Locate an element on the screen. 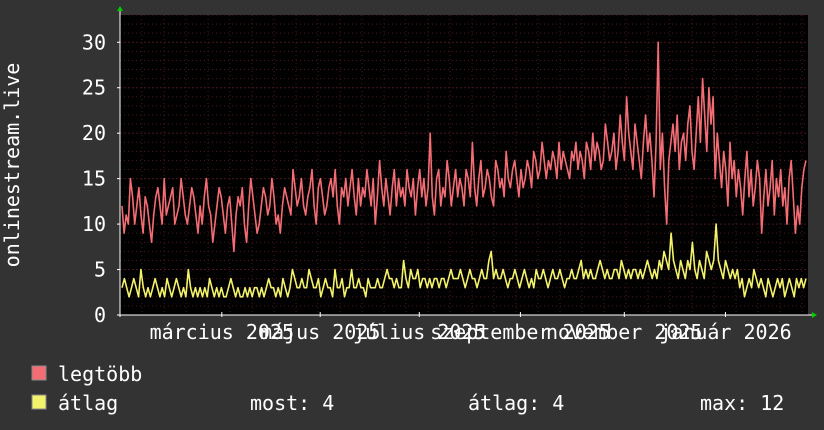 This screenshot has width=824, height=430. y-tick-label: 30 is located at coordinates (94, 42).